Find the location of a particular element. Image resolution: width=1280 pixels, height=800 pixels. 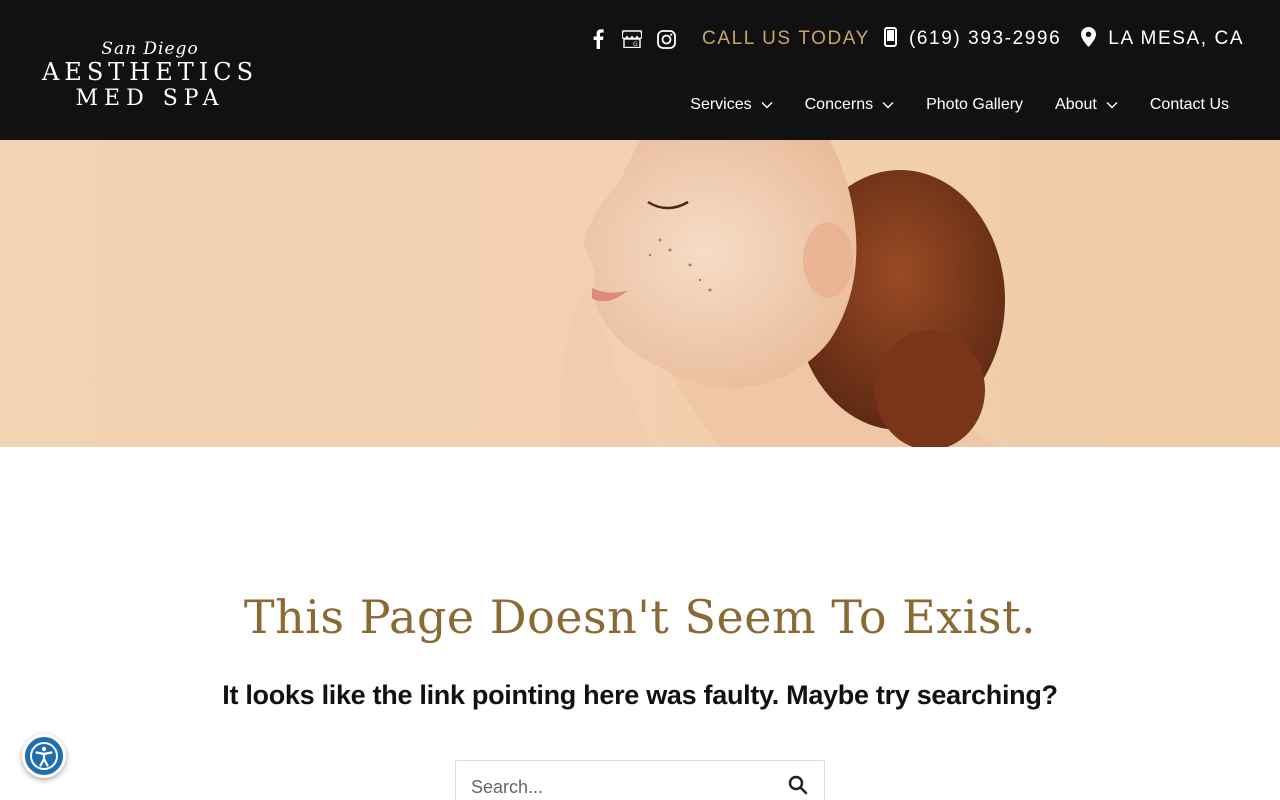

mobile-phone-icon is located at coordinates (890, 39).